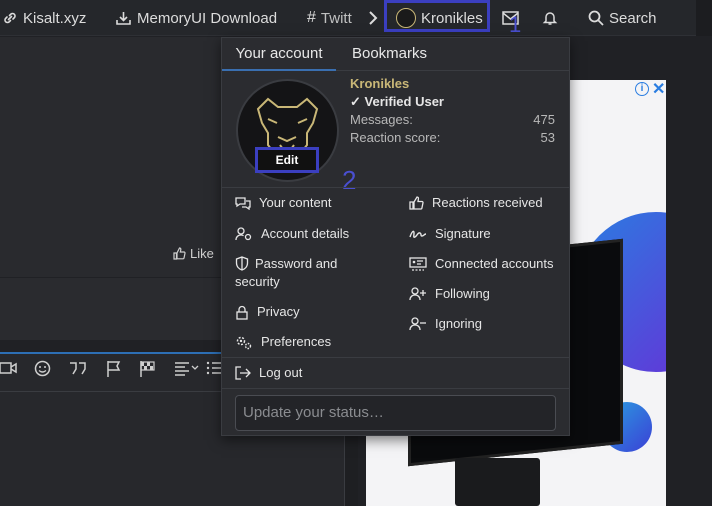 This screenshot has width=712, height=506. I want to click on sign-out-icon, so click(243, 373).